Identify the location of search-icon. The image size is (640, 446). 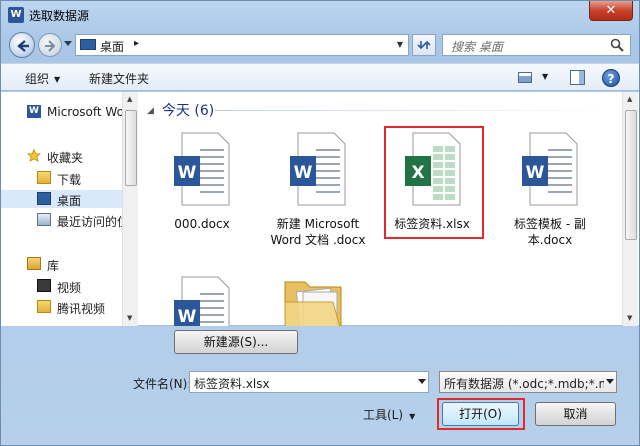
(617, 45).